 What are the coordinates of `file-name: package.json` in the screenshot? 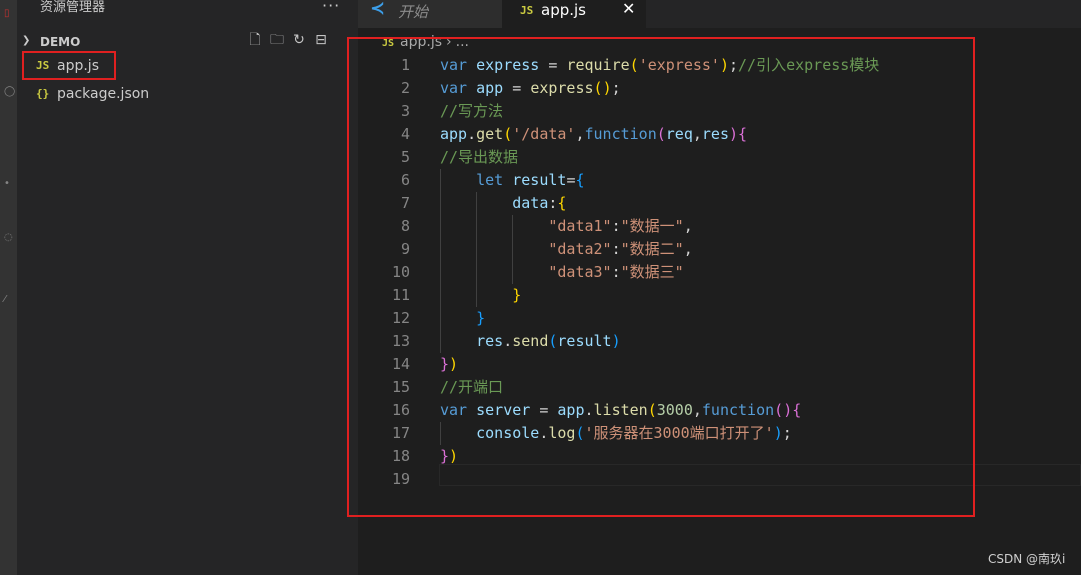 It's located at (103, 94).